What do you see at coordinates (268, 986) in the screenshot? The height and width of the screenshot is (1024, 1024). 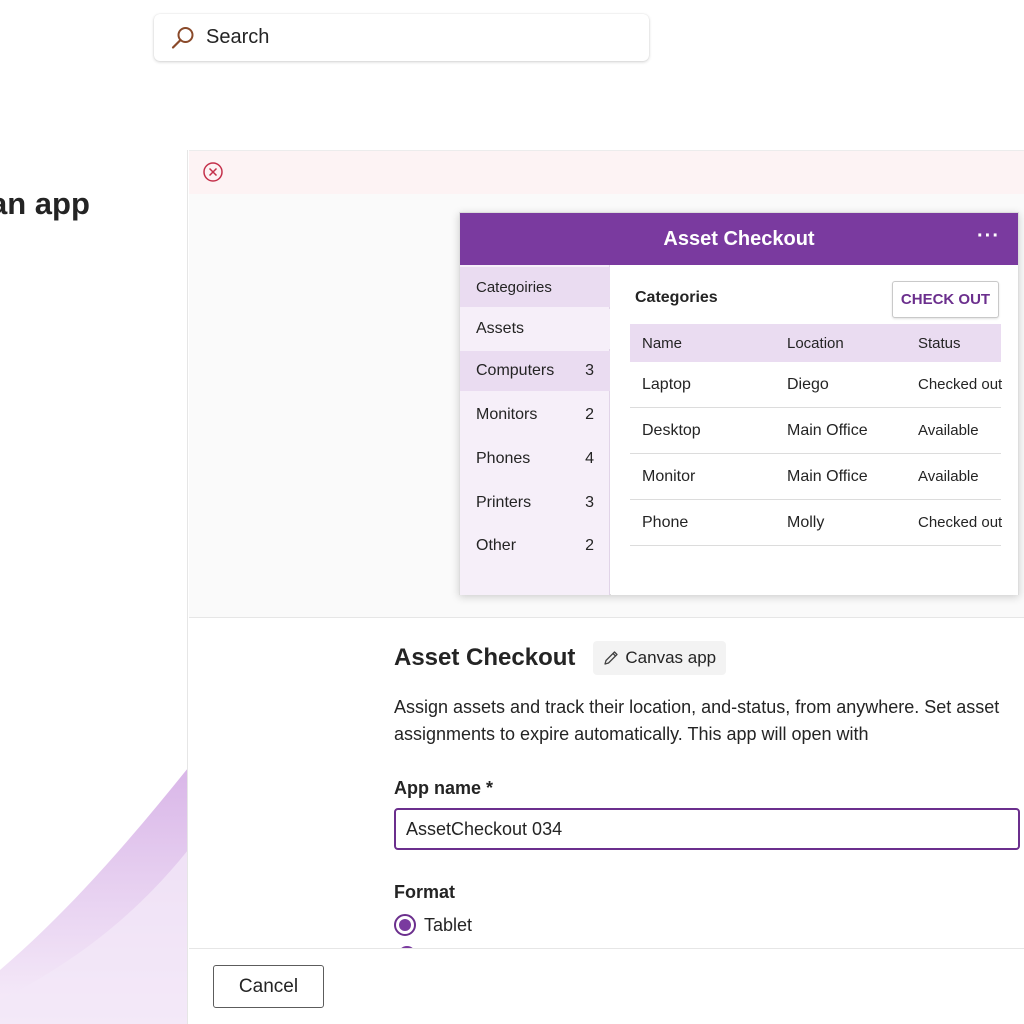 I see `cancel-button: Cancel` at bounding box center [268, 986].